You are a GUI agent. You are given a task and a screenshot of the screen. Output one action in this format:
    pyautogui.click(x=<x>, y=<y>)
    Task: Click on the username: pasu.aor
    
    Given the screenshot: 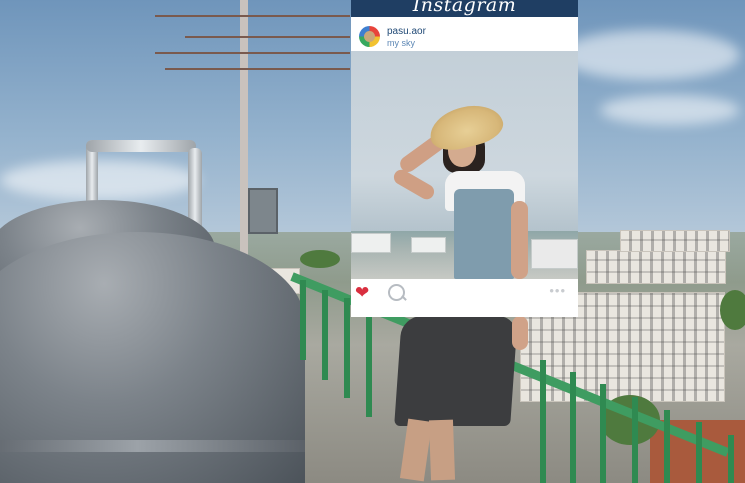 What is the action you would take?
    pyautogui.click(x=406, y=31)
    